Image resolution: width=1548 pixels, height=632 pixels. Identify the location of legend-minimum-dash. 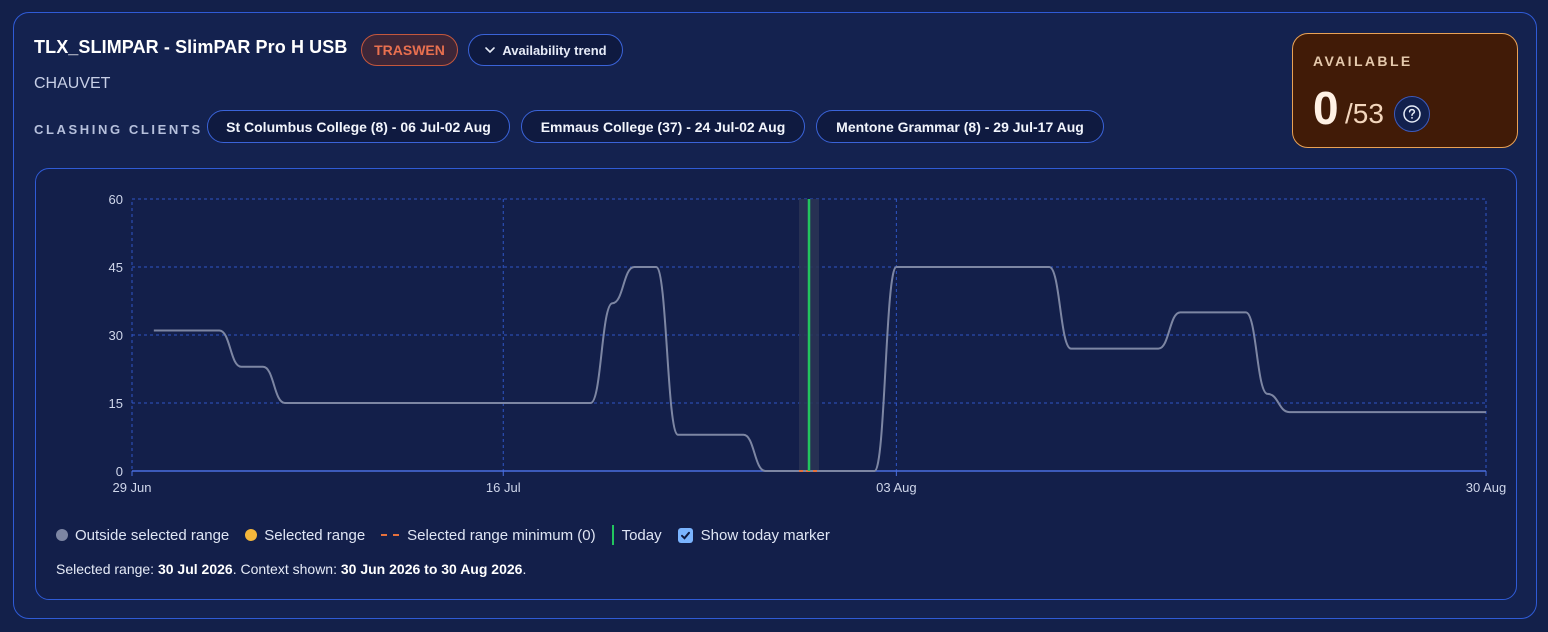
(390, 535).